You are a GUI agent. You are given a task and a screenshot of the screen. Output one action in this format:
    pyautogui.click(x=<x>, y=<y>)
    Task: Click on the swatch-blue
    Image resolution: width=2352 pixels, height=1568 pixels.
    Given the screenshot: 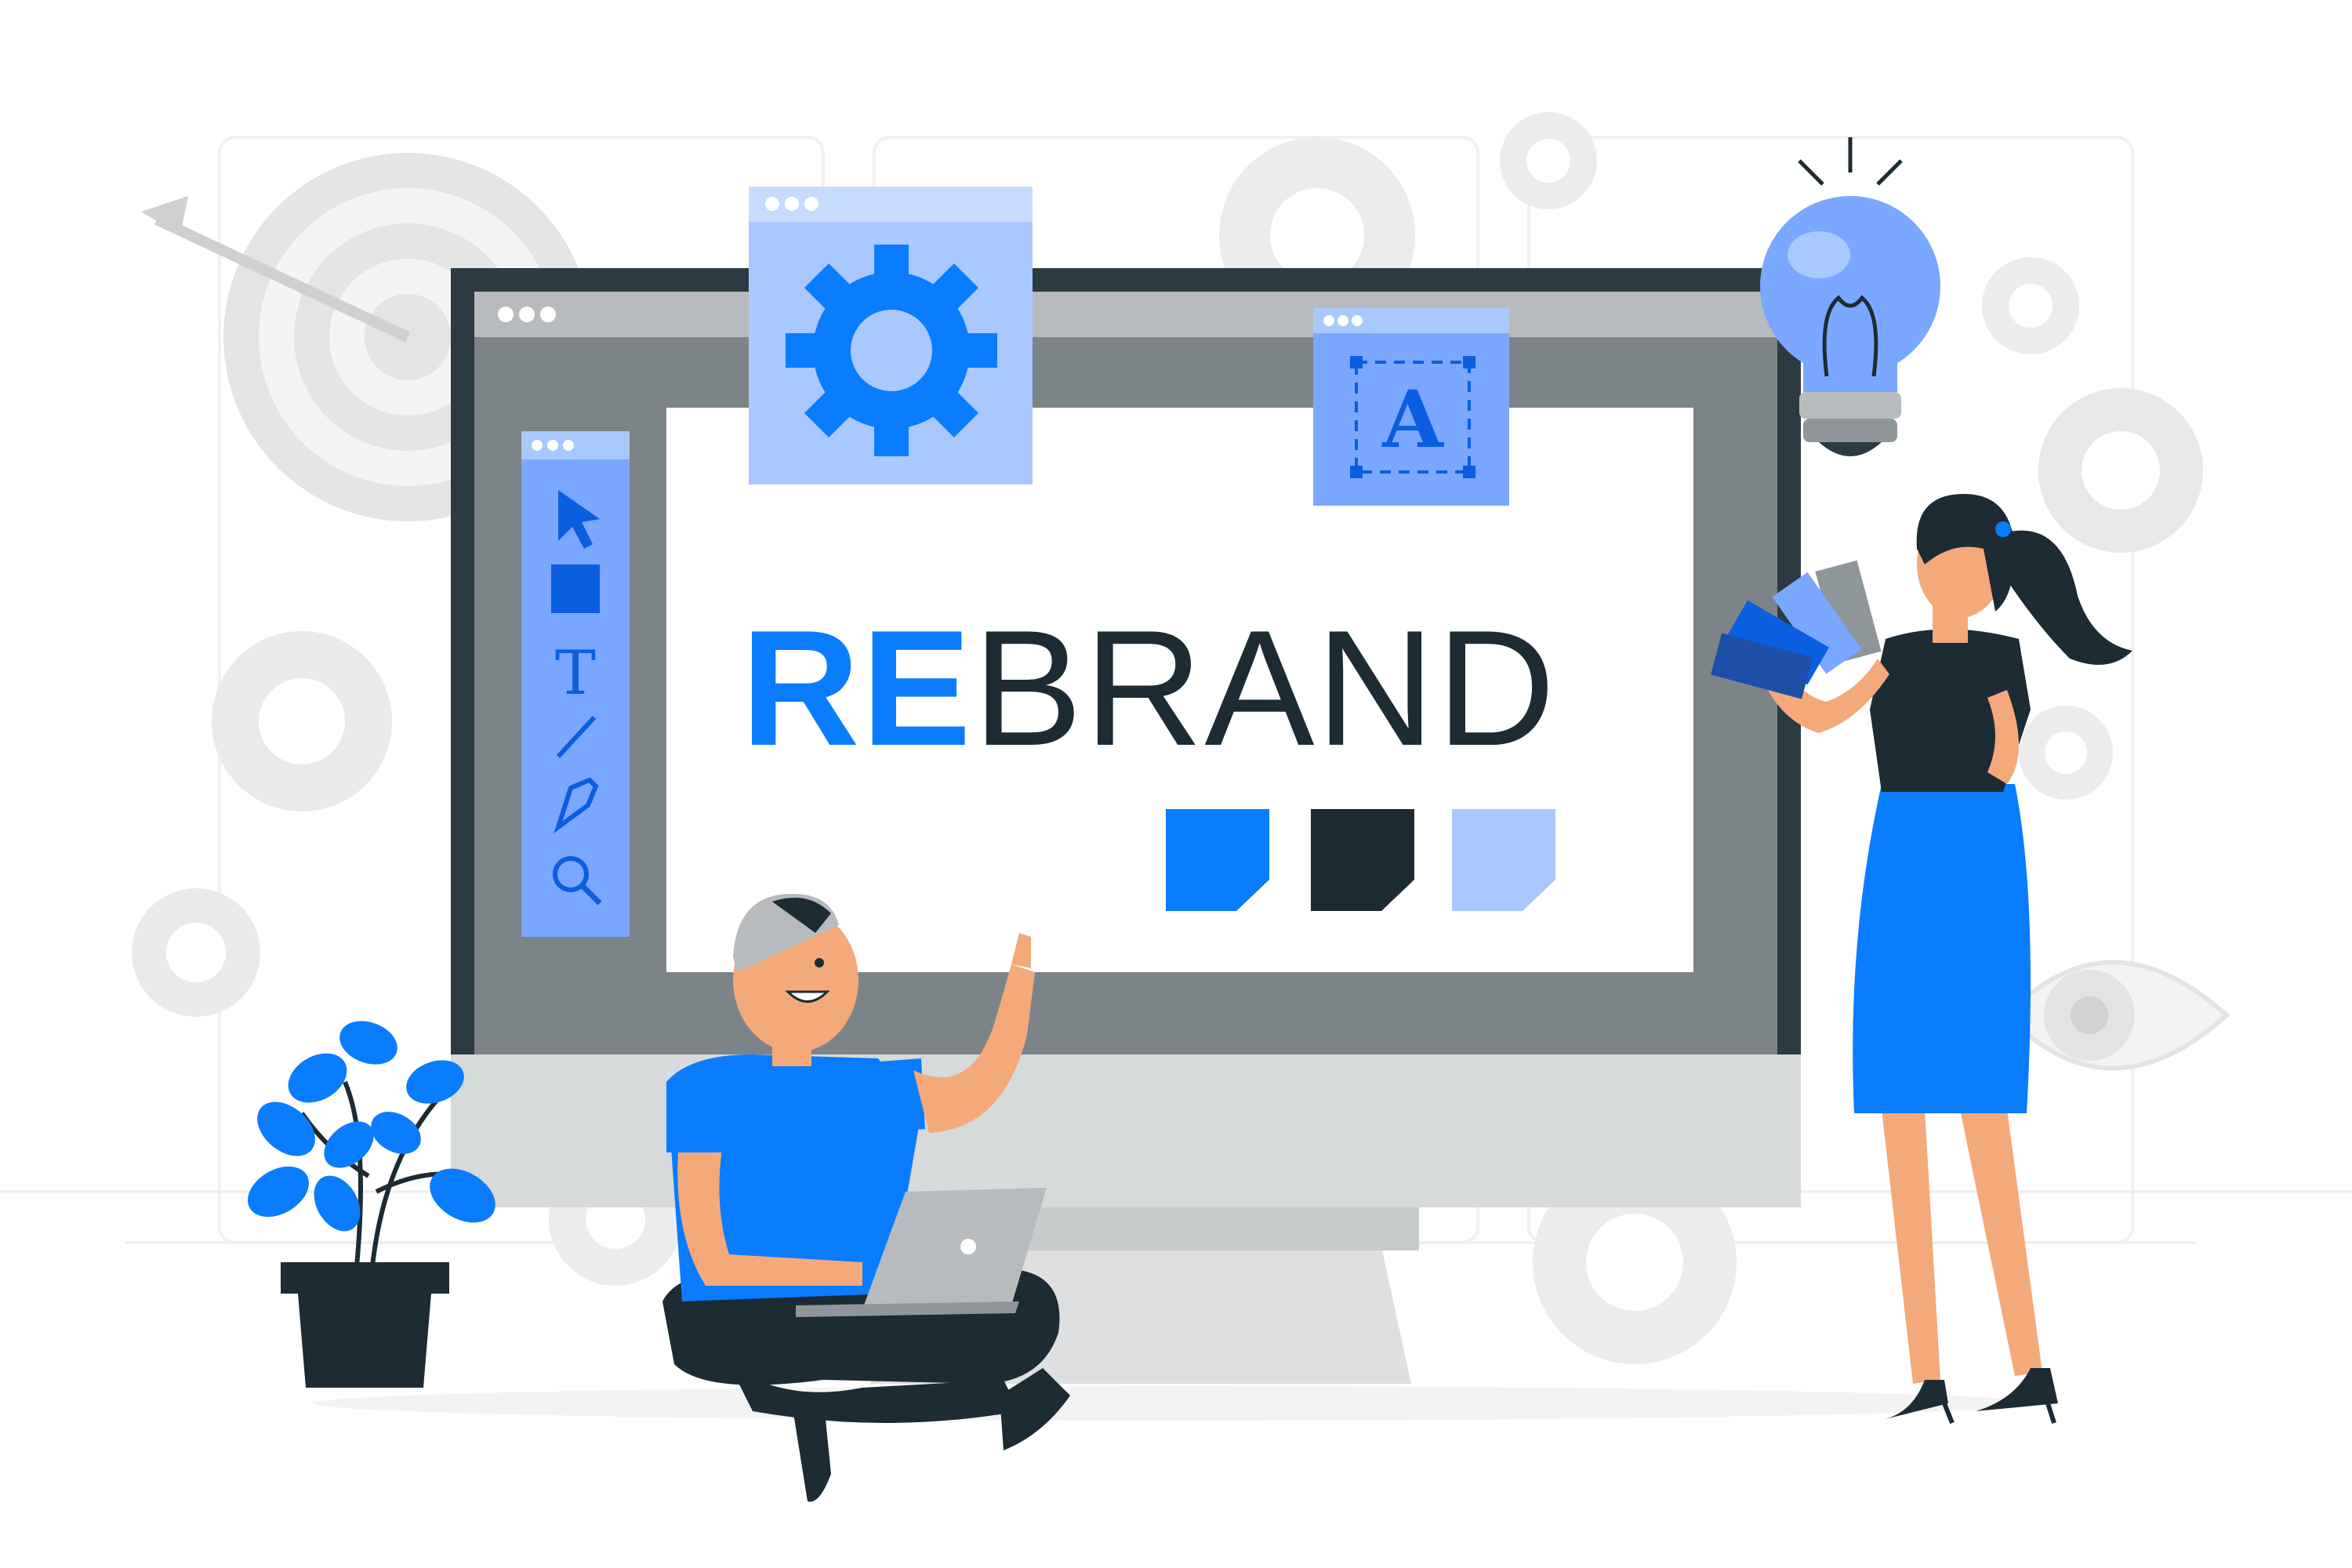 What is the action you would take?
    pyautogui.click(x=1217, y=860)
    